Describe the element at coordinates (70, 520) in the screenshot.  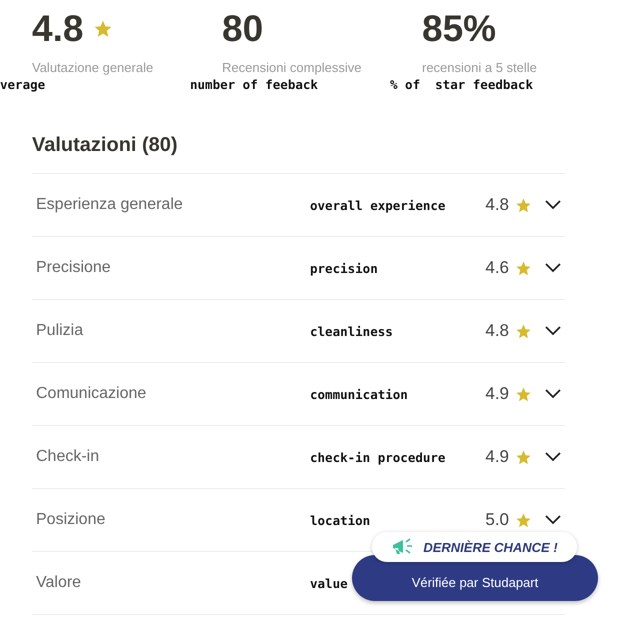
I see `rating-label: Posizione` at that location.